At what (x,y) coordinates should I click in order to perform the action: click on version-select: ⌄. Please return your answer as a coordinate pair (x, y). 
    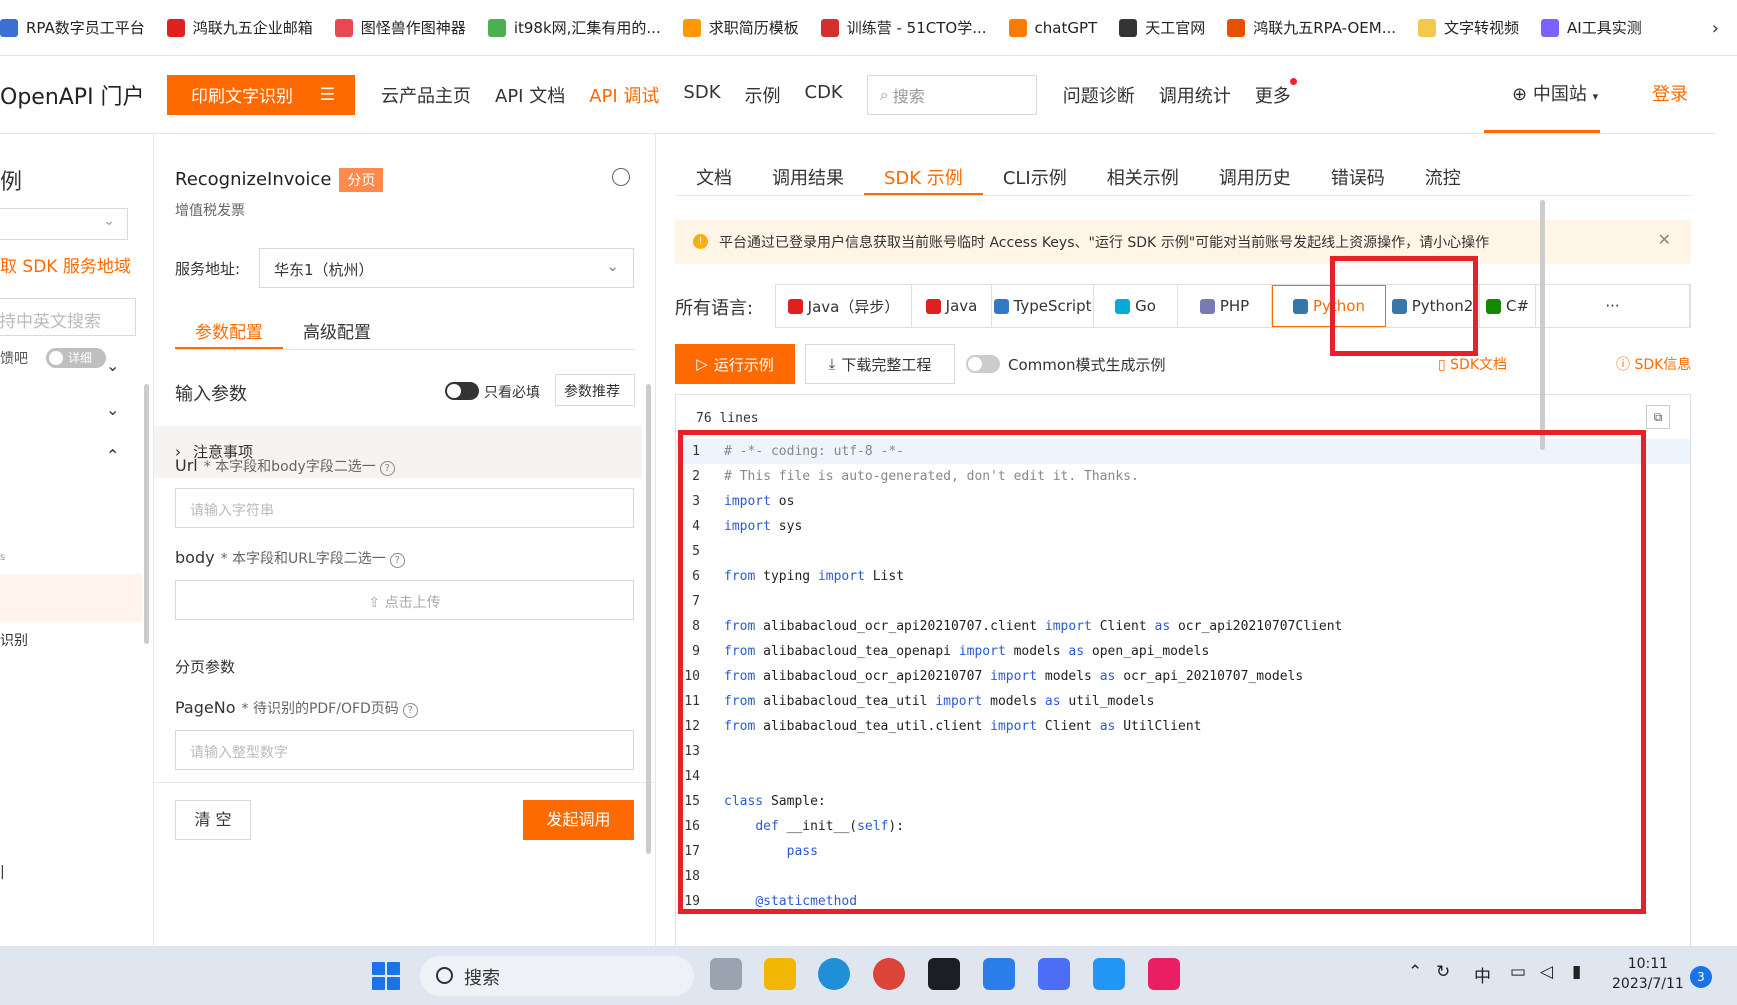
    Looking at the image, I should click on (64, 224).